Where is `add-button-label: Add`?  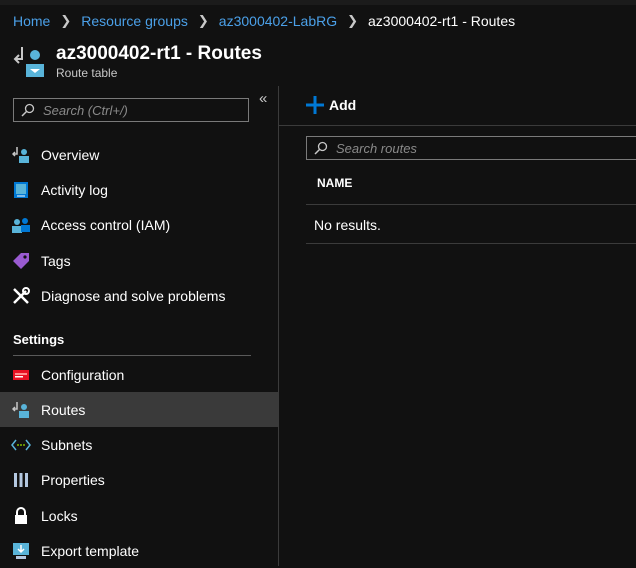
add-button-label: Add is located at coordinates (343, 105).